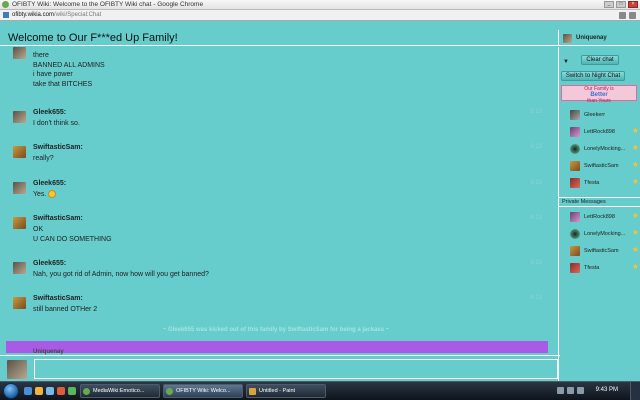 The height and width of the screenshot is (400, 640). I want to click on chat-input-row, so click(280, 368).